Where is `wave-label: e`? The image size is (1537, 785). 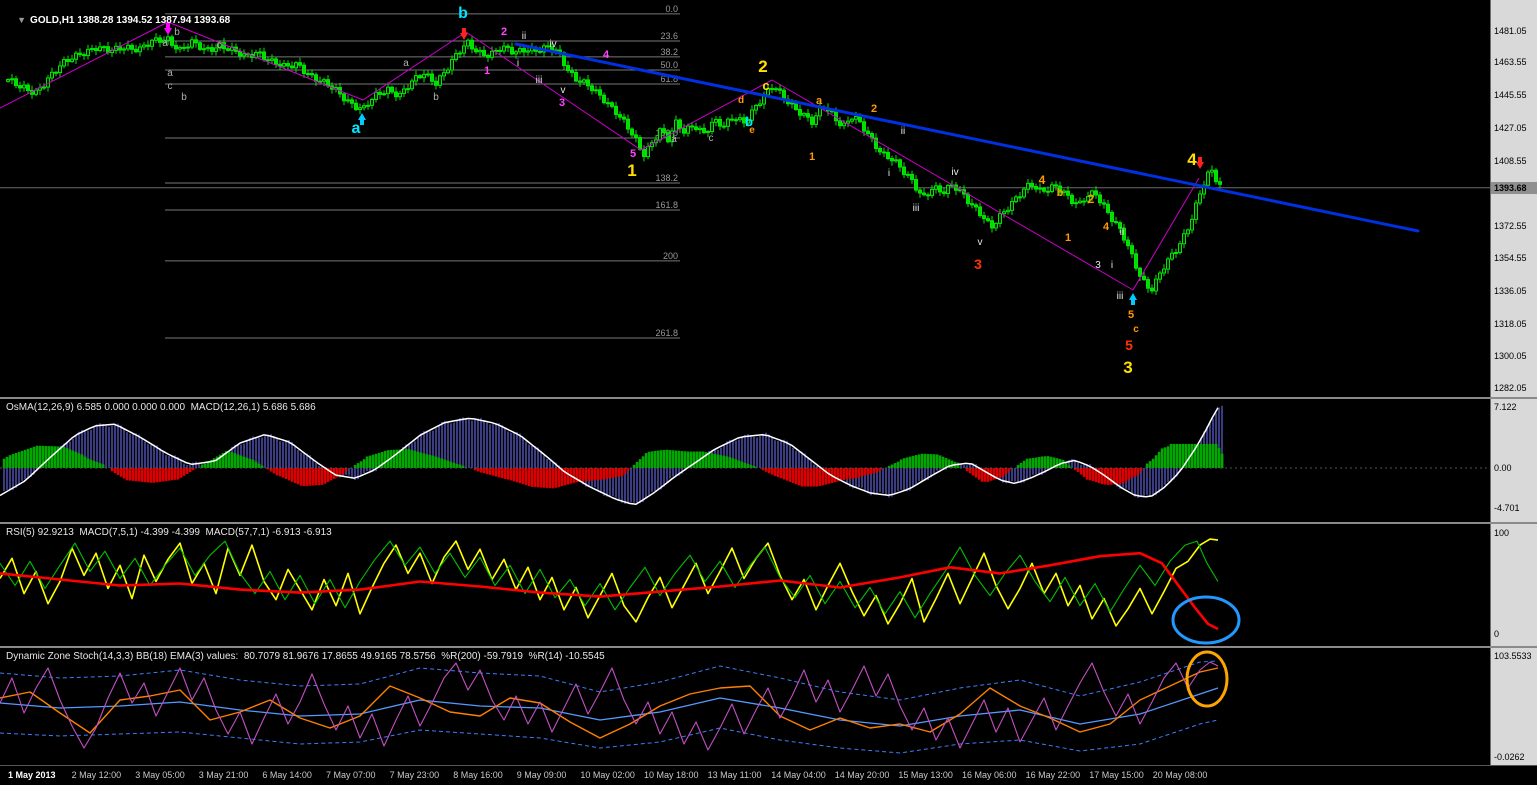 wave-label: e is located at coordinates (752, 130).